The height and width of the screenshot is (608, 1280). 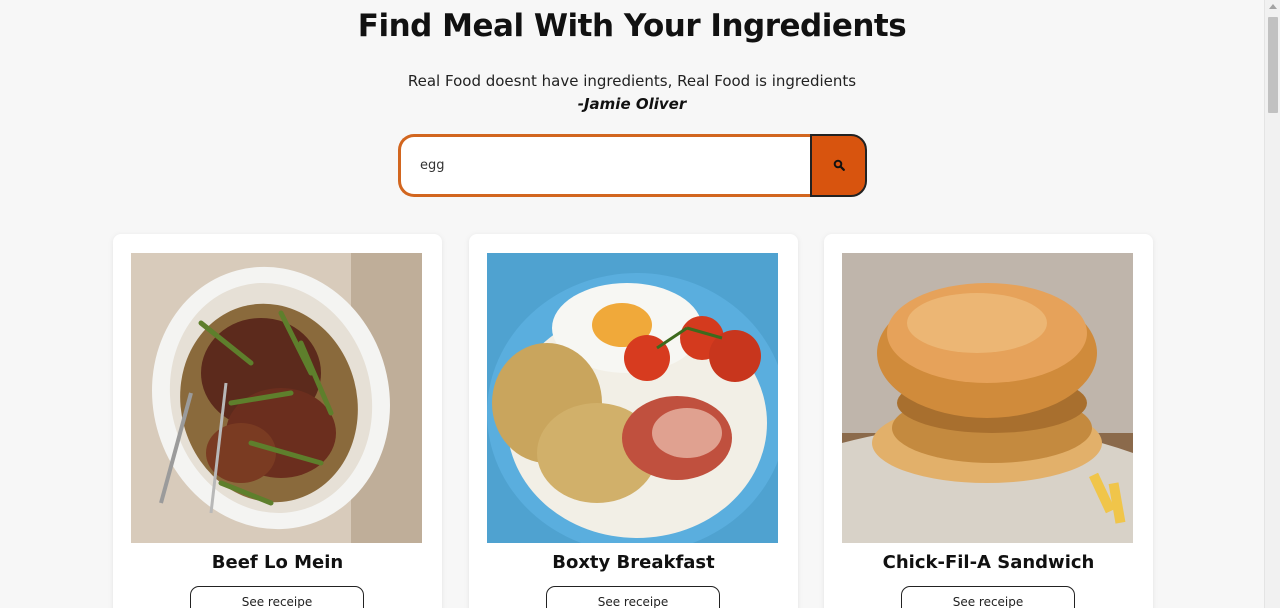 What do you see at coordinates (633, 562) in the screenshot?
I see `meal-title: Boxty Breakfast` at bounding box center [633, 562].